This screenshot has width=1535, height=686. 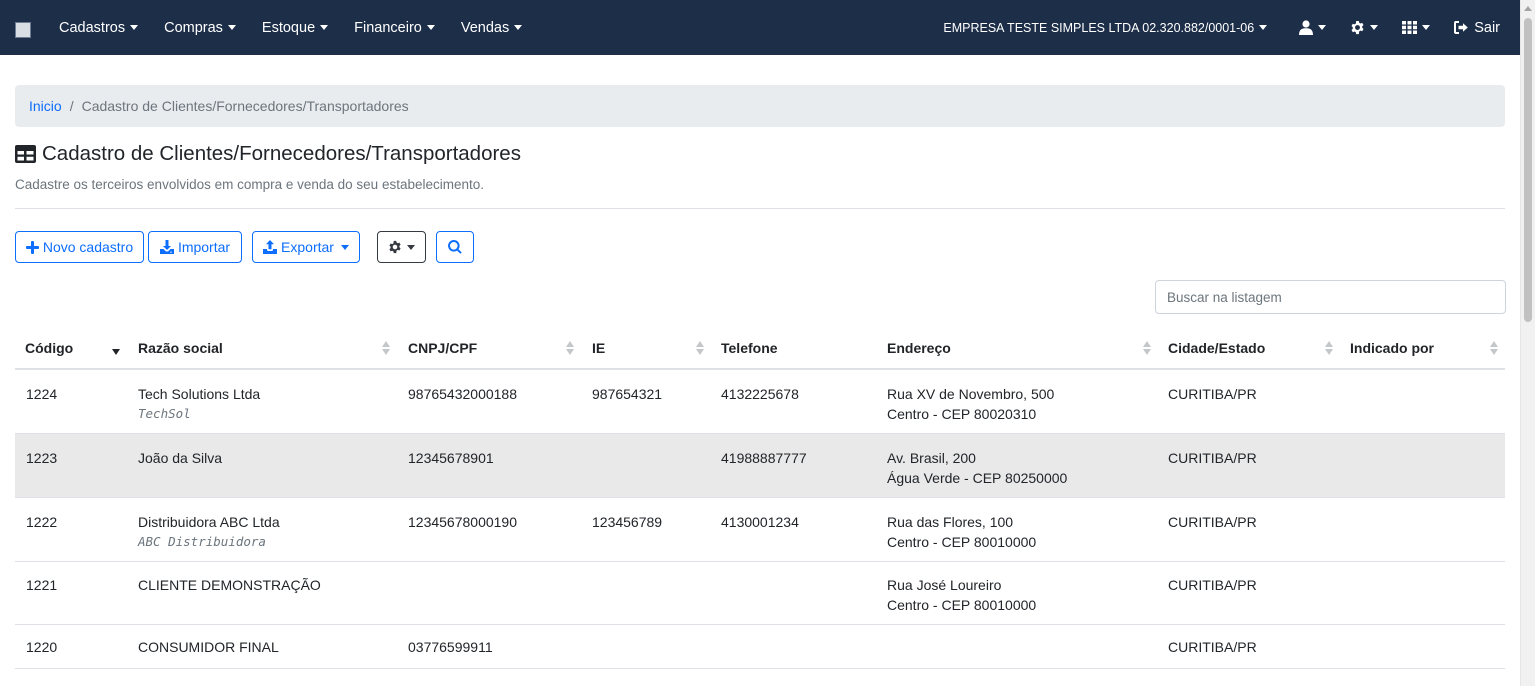 What do you see at coordinates (209, 532) in the screenshot?
I see `cell-name: Distribuidora ABC Ltda ABC Distribuidora` at bounding box center [209, 532].